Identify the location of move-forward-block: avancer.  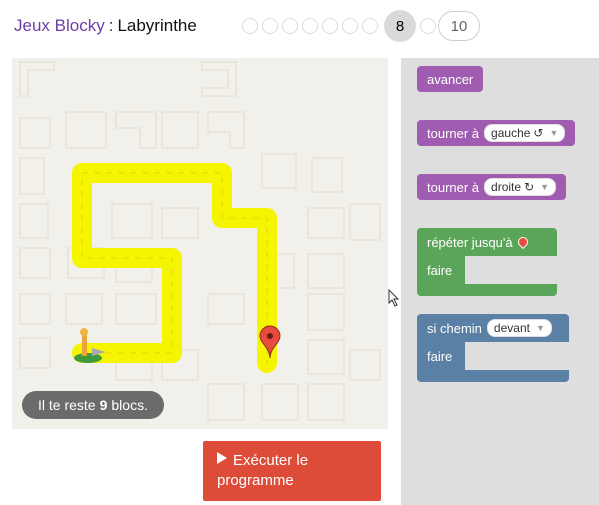
(450, 79).